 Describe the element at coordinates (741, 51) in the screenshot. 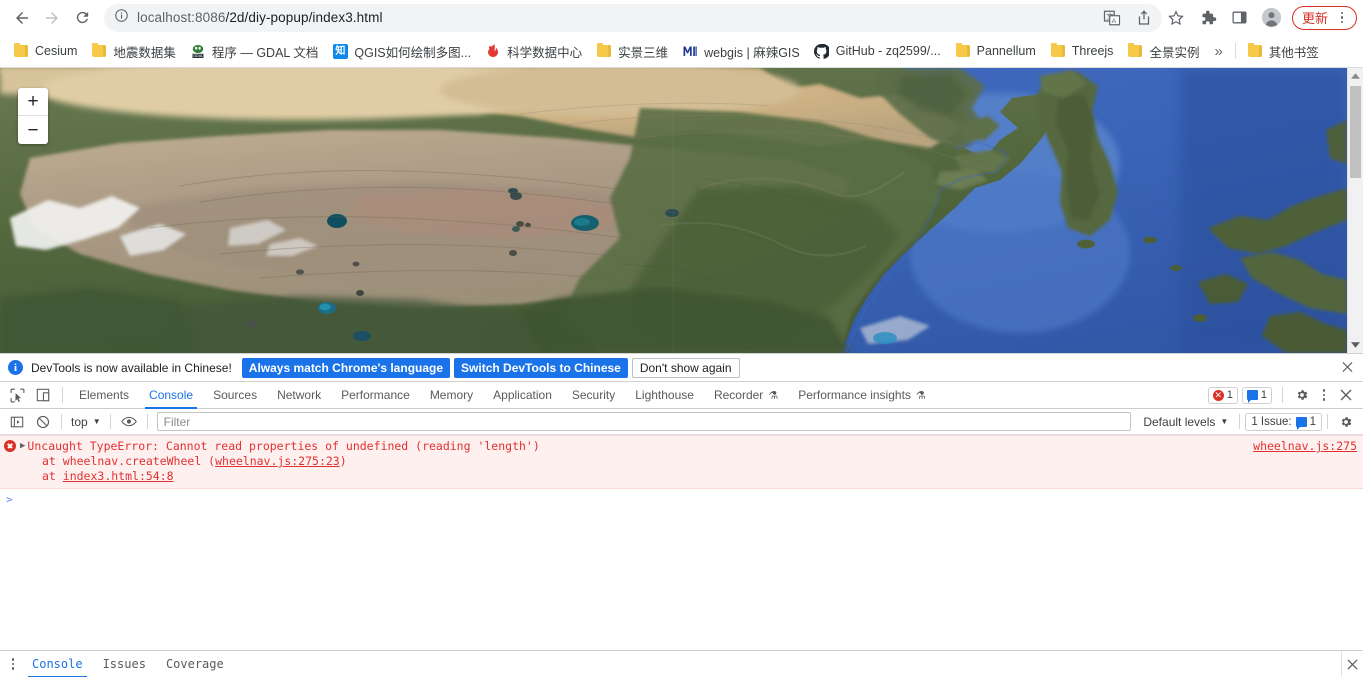

I see `bookmark-item: webgis | 麻辣GIS` at that location.